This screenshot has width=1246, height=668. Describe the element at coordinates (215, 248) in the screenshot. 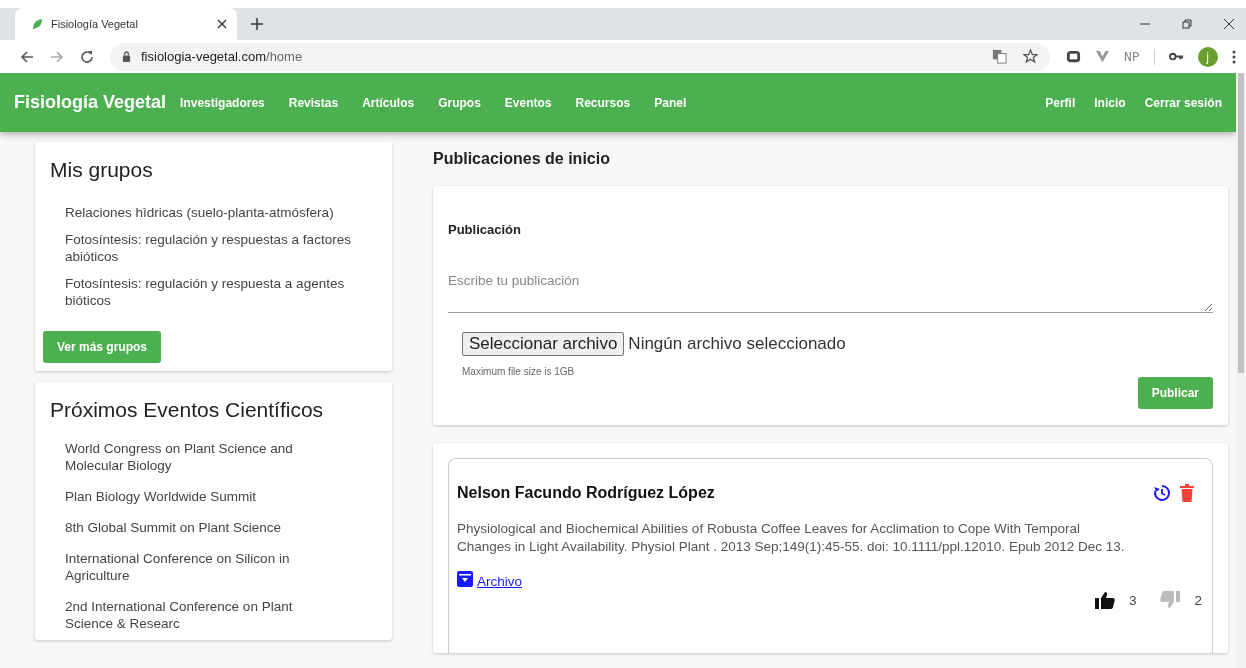

I see `group-link: Fotosíntesis: regulación y respuestas a factores abióticos` at that location.